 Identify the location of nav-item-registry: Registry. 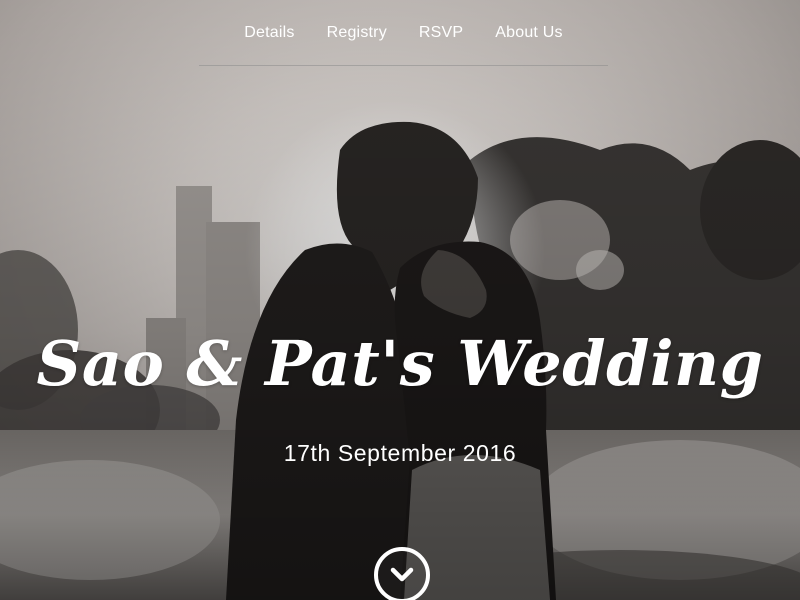
(357, 33).